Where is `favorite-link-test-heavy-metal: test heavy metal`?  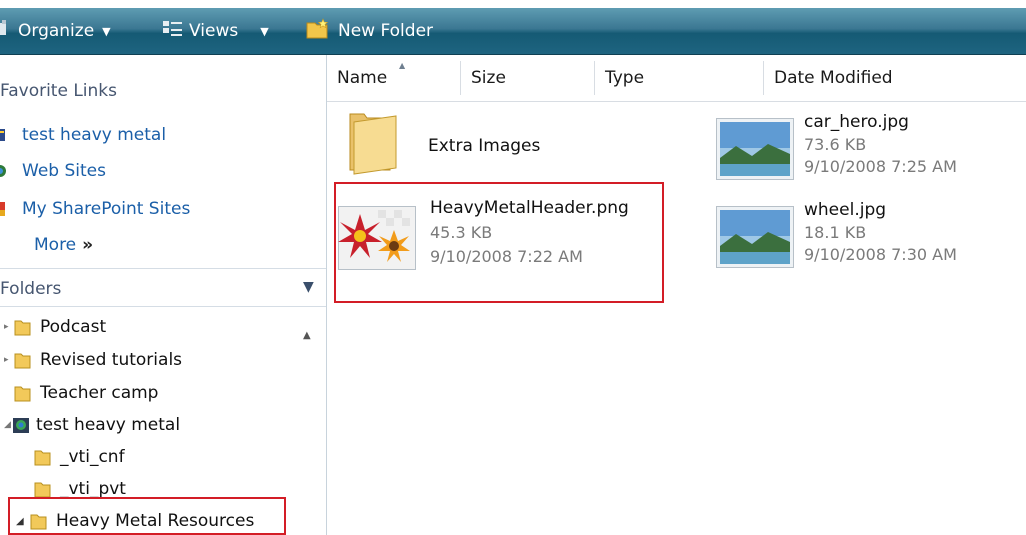 favorite-link-test-heavy-metal: test heavy metal is located at coordinates (83, 135).